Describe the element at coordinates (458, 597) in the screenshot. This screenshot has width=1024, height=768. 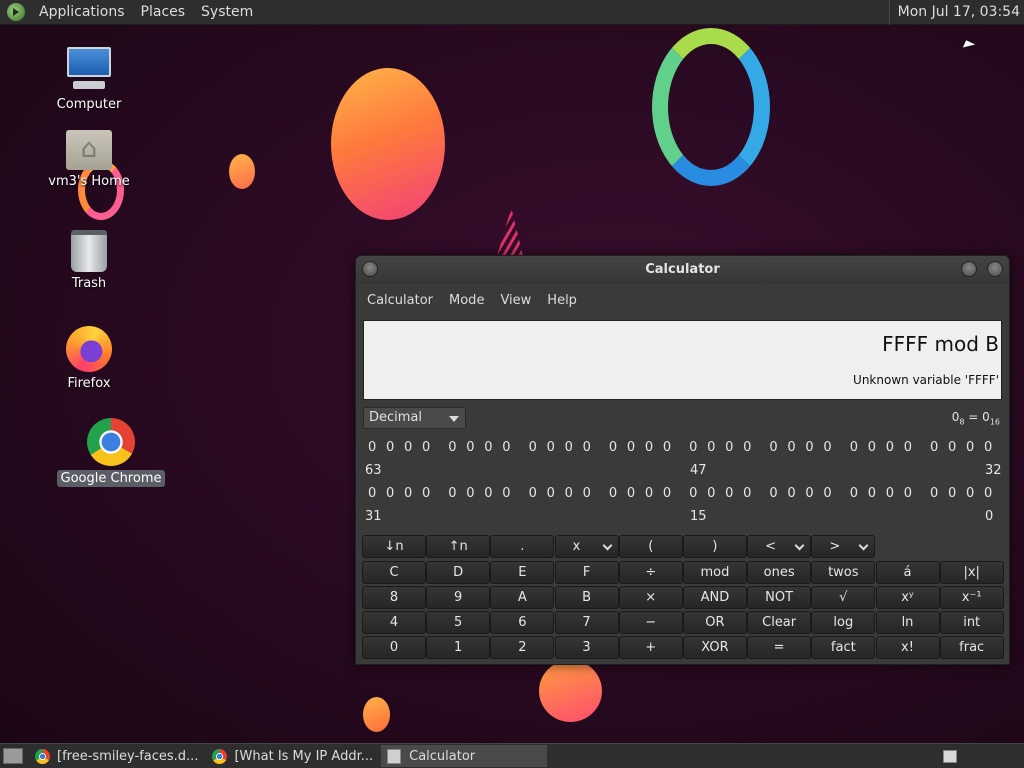
I see `calc-key-button: 9` at that location.